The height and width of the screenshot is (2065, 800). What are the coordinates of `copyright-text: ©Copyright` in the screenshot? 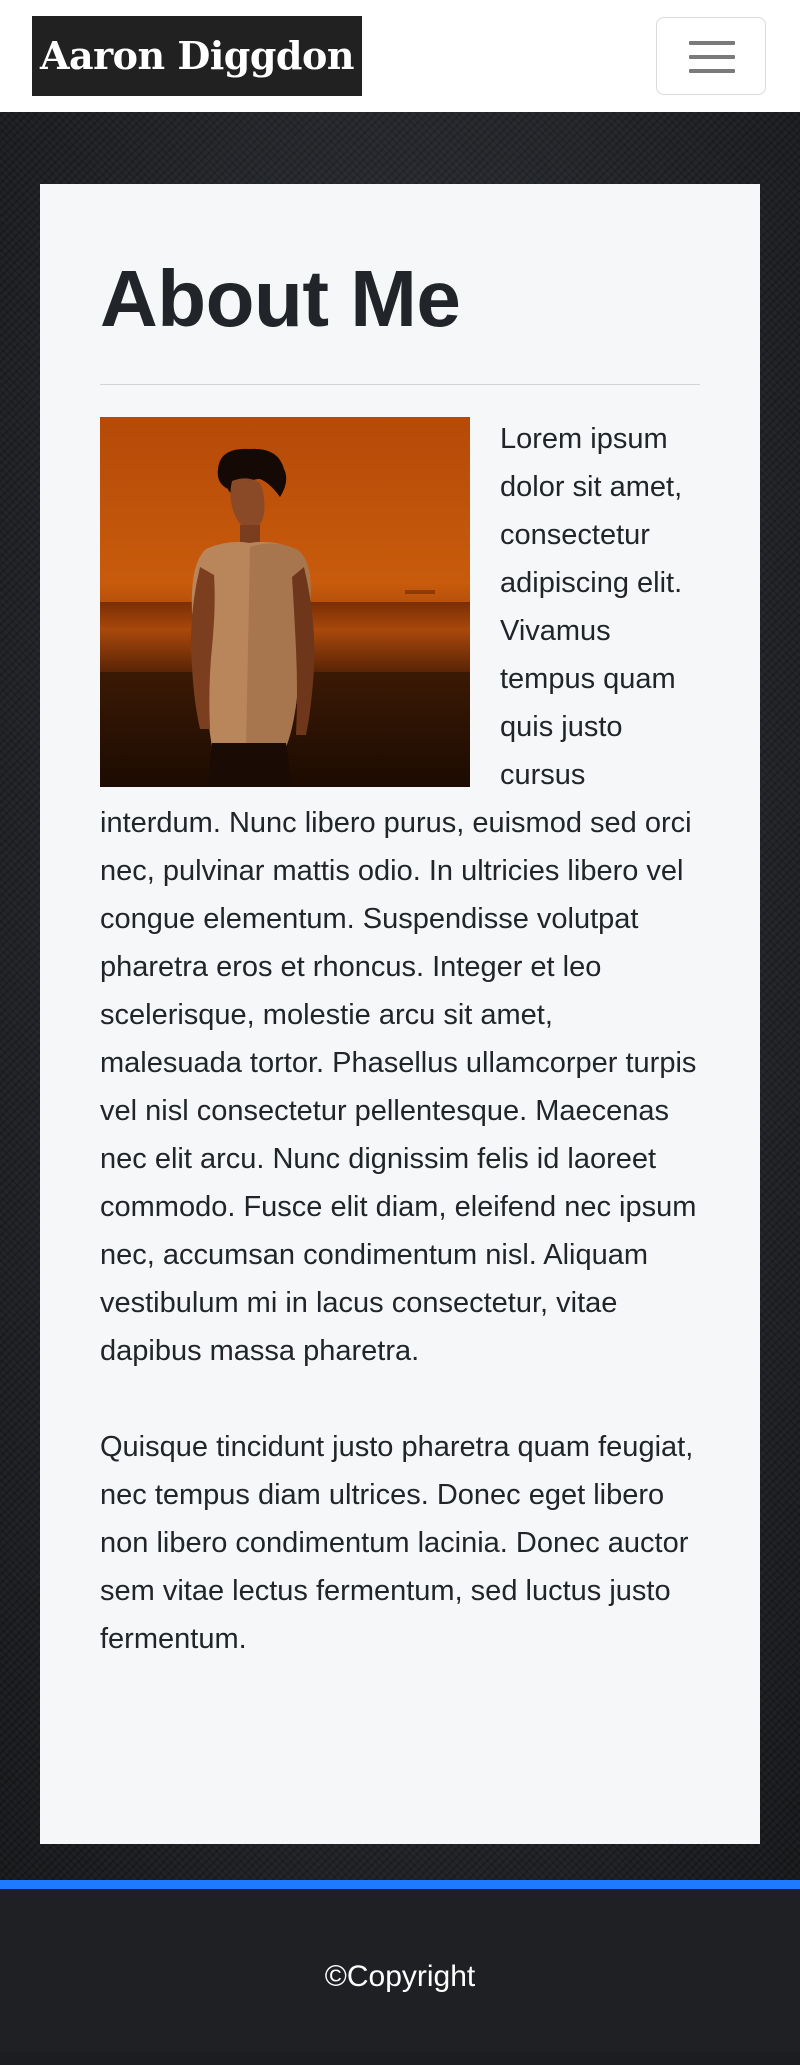 It's located at (400, 1976).